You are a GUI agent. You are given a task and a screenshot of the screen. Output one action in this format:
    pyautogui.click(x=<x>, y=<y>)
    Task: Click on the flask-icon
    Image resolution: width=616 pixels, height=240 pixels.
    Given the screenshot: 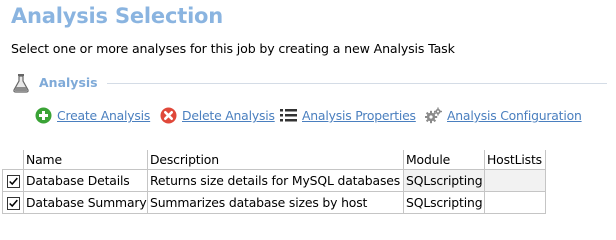 What is the action you would take?
    pyautogui.click(x=21, y=83)
    